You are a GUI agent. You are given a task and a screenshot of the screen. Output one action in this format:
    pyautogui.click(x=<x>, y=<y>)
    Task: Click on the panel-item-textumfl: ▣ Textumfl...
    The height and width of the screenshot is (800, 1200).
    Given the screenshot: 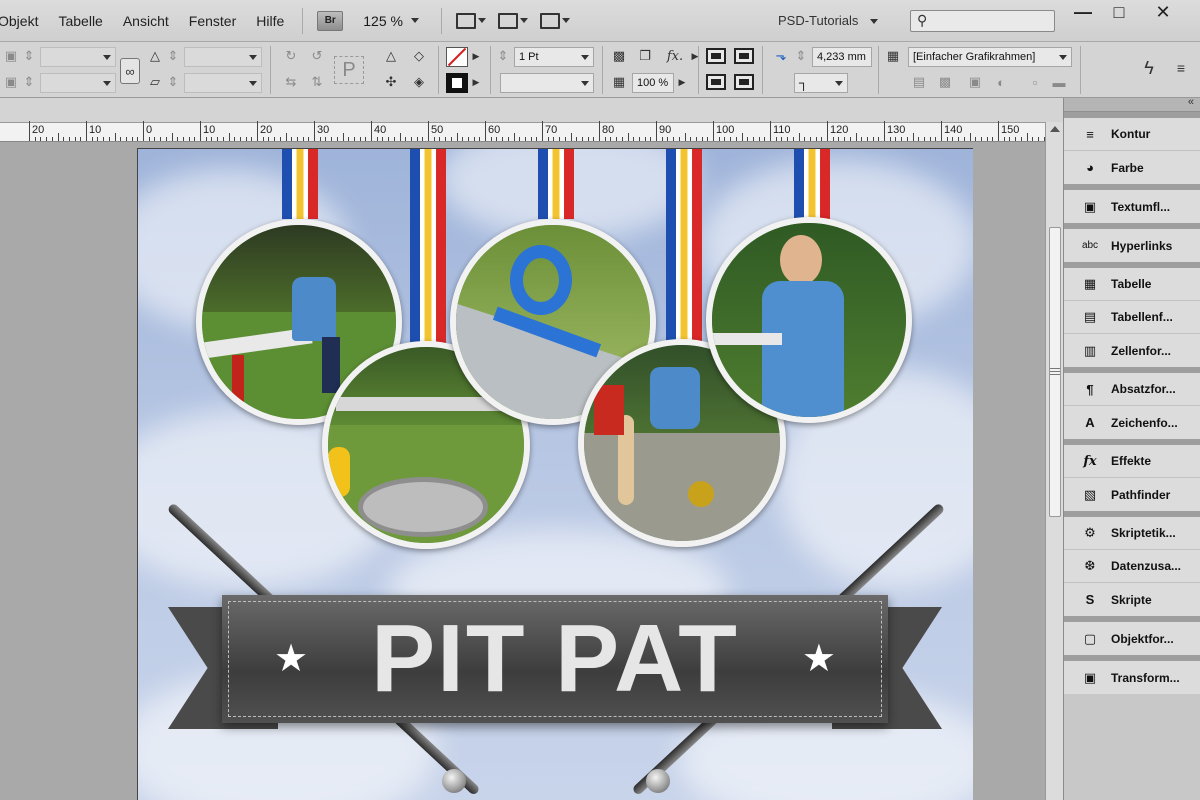 What is the action you would take?
    pyautogui.click(x=1132, y=206)
    